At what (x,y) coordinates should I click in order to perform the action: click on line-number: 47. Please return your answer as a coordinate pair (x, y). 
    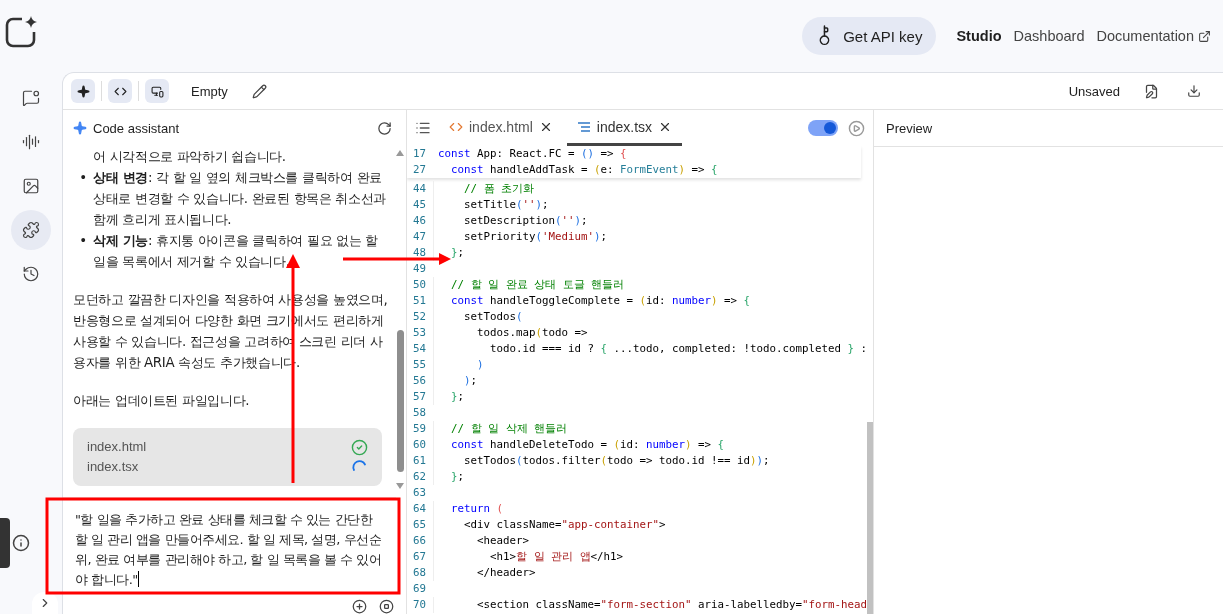
    Looking at the image, I should click on (419, 237).